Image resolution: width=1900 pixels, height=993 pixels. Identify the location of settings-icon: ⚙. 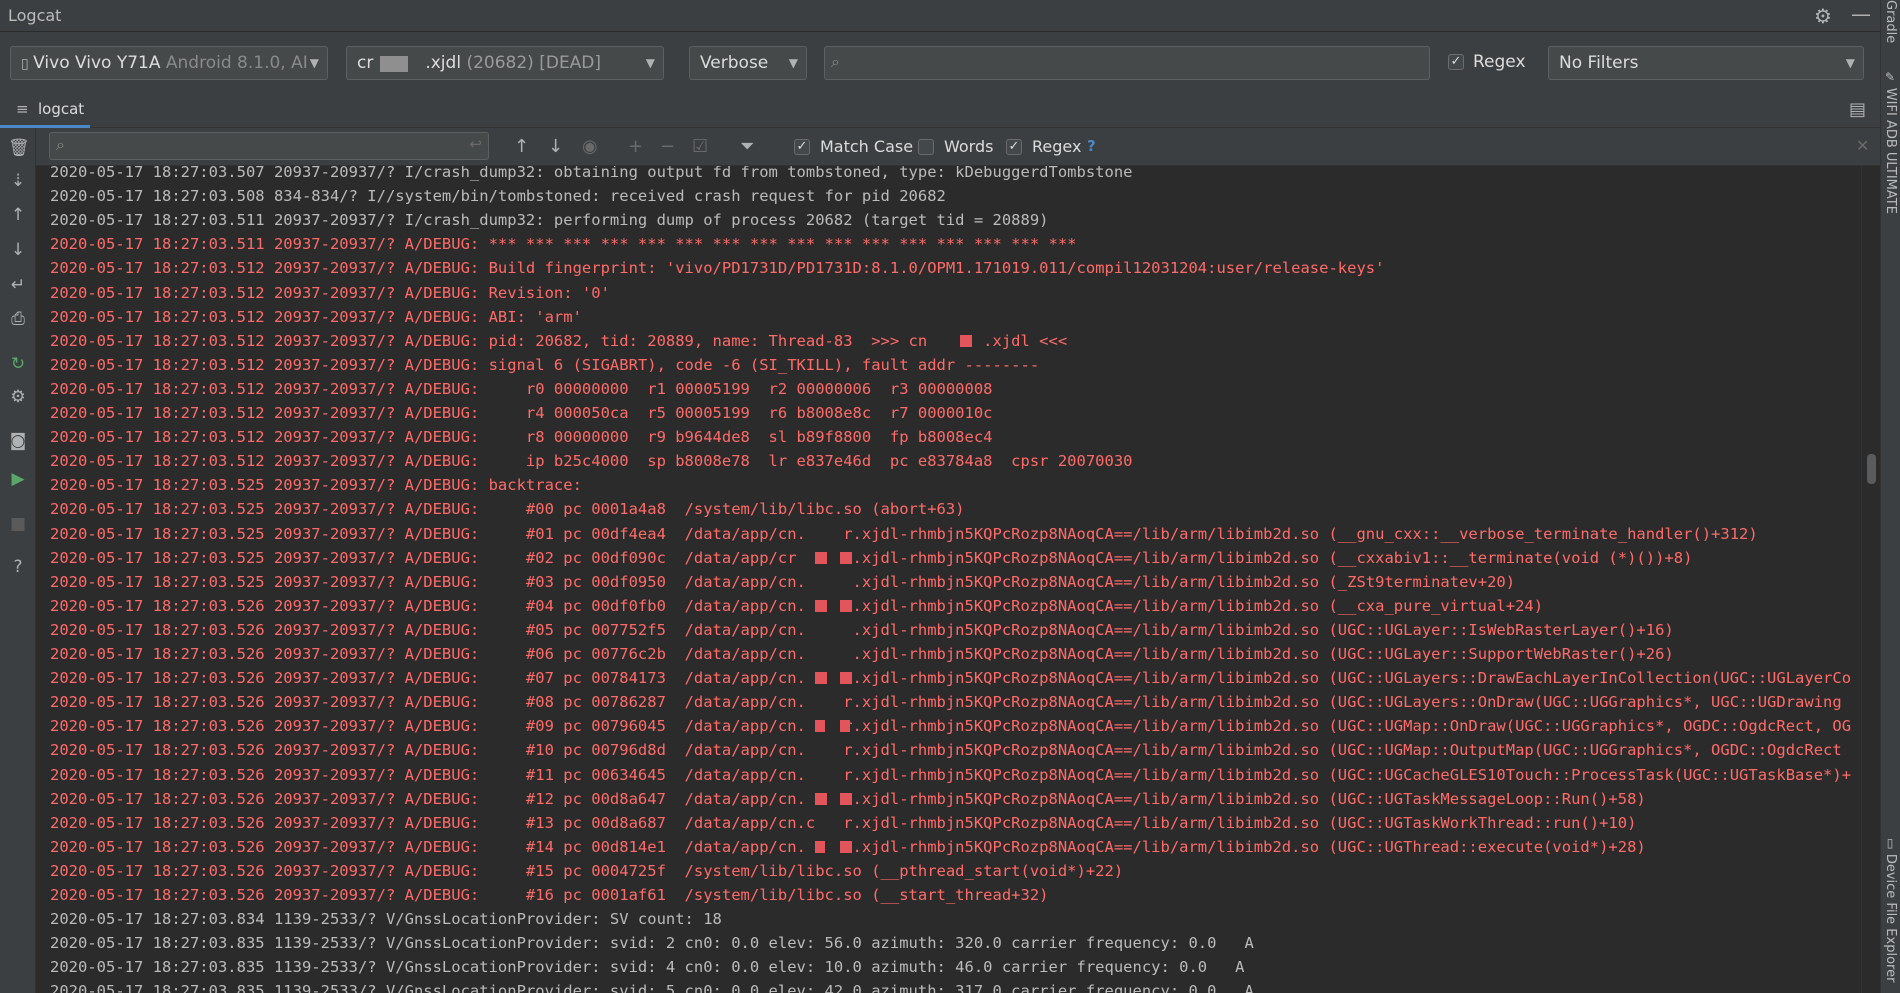
(18, 397).